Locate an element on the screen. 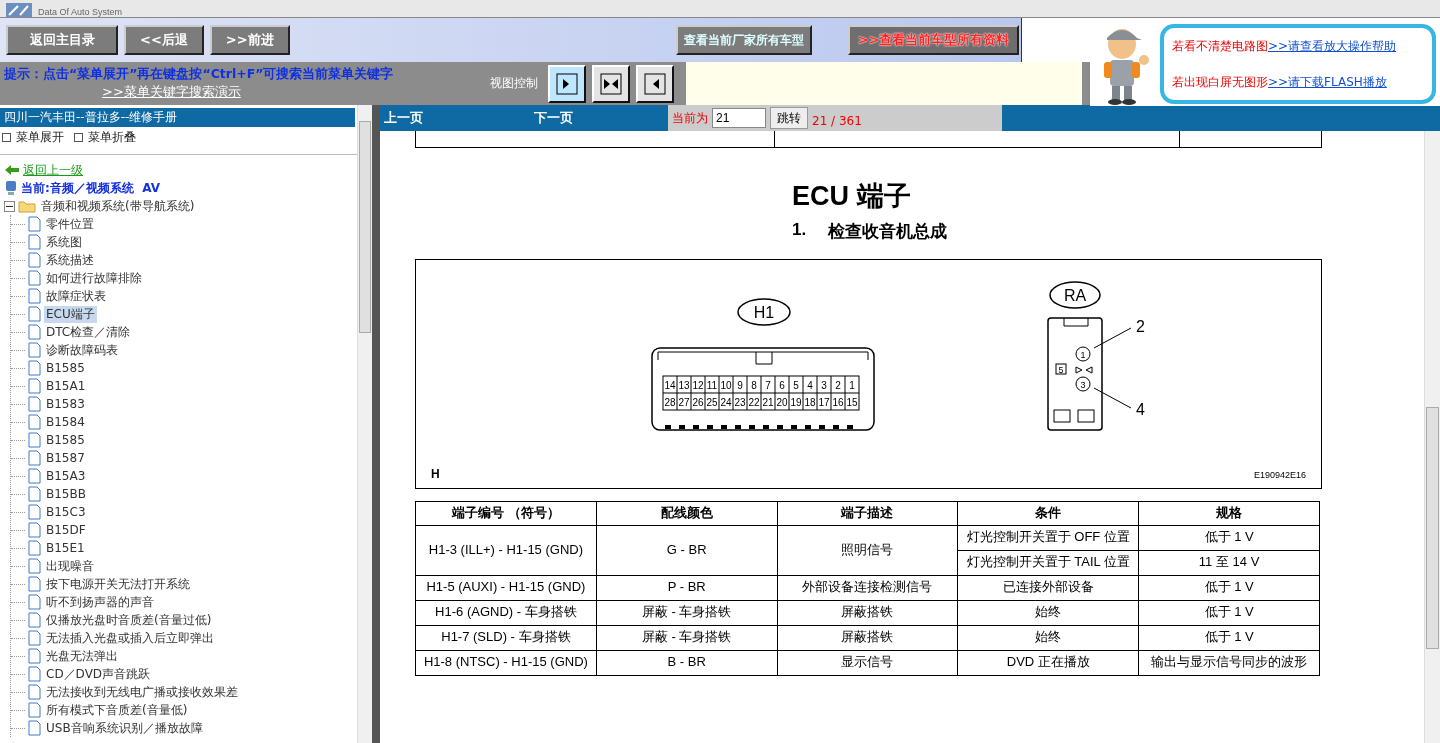  menu-toggle-link: 菜单折叠 is located at coordinates (105, 137).